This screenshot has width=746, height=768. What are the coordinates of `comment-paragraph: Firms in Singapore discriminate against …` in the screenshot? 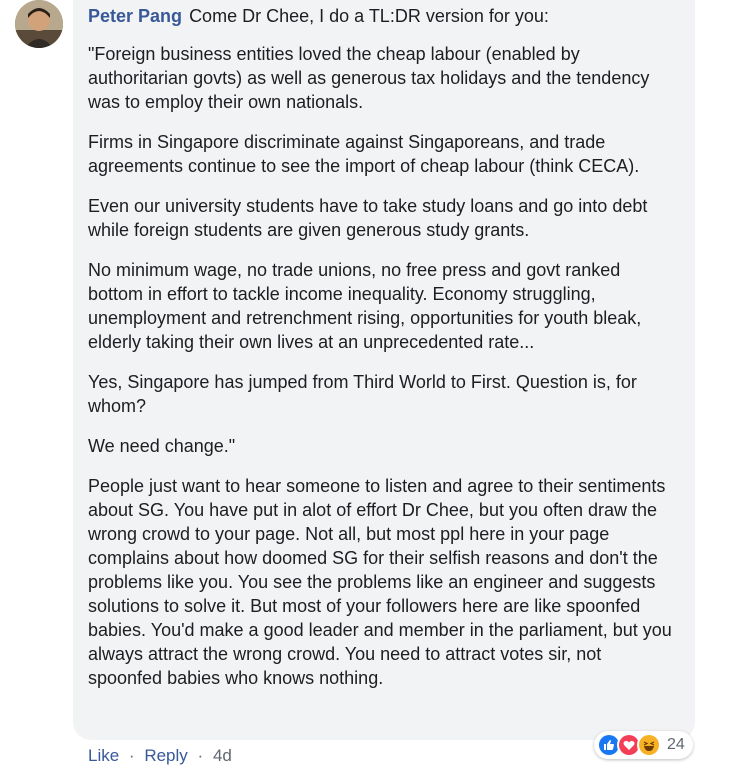 It's located at (364, 154).